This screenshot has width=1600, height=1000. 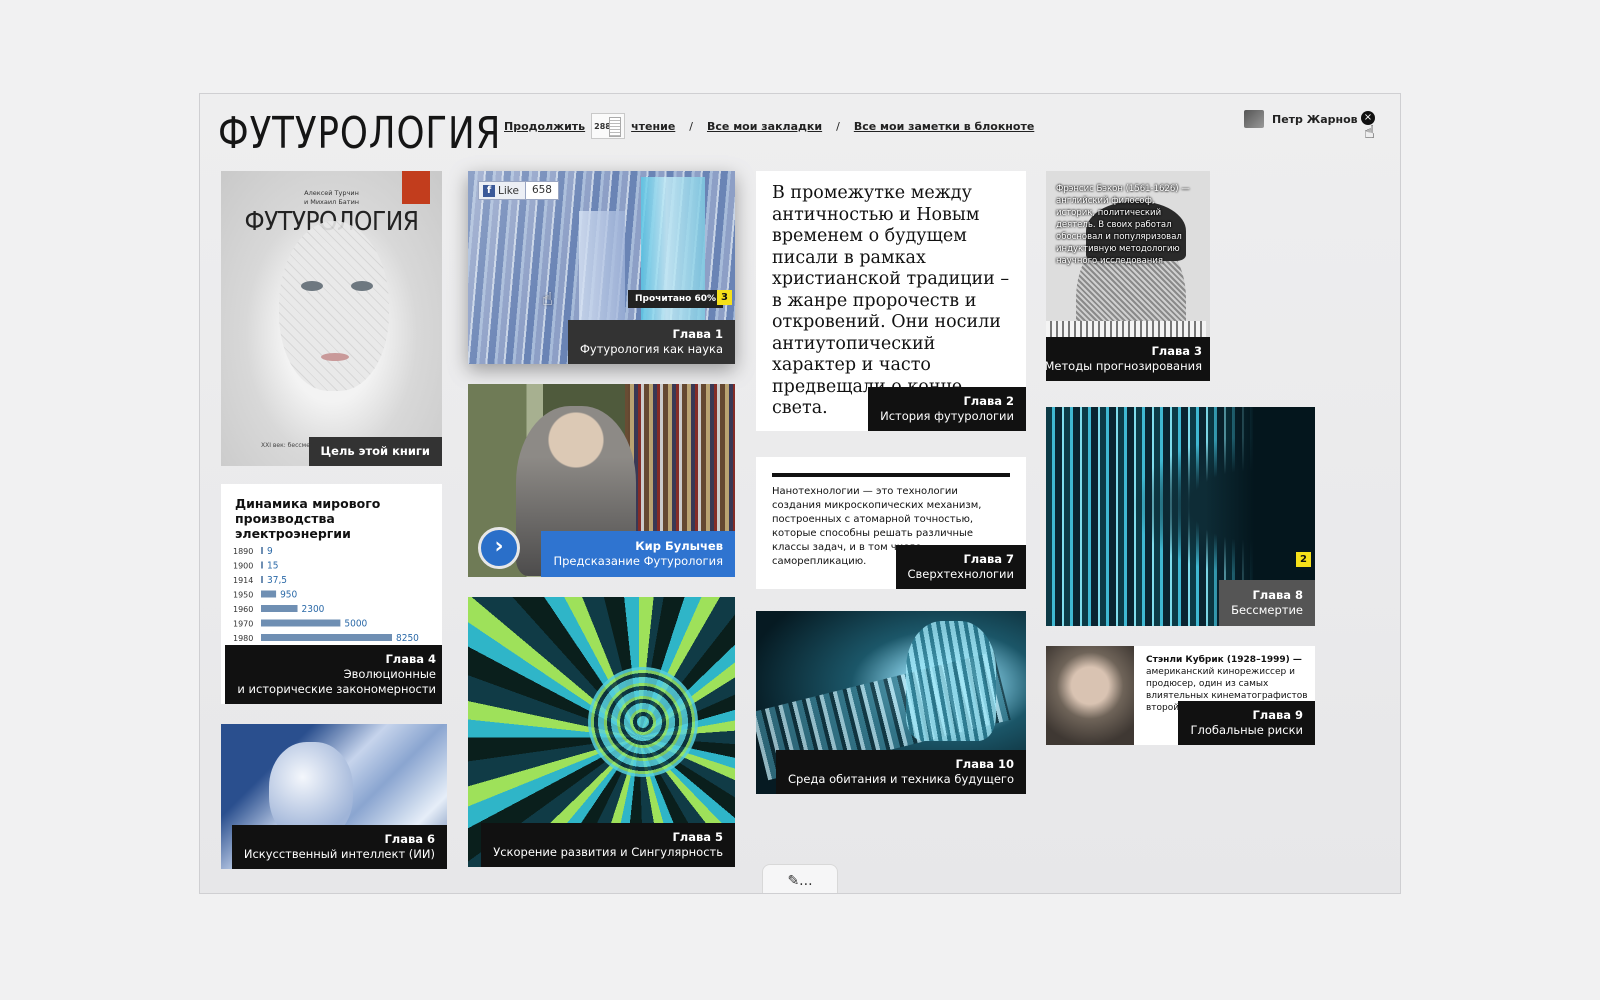 What do you see at coordinates (1180, 516) in the screenshot?
I see `chapter-8-tile: 2 Глава 8 Бессмертие` at bounding box center [1180, 516].